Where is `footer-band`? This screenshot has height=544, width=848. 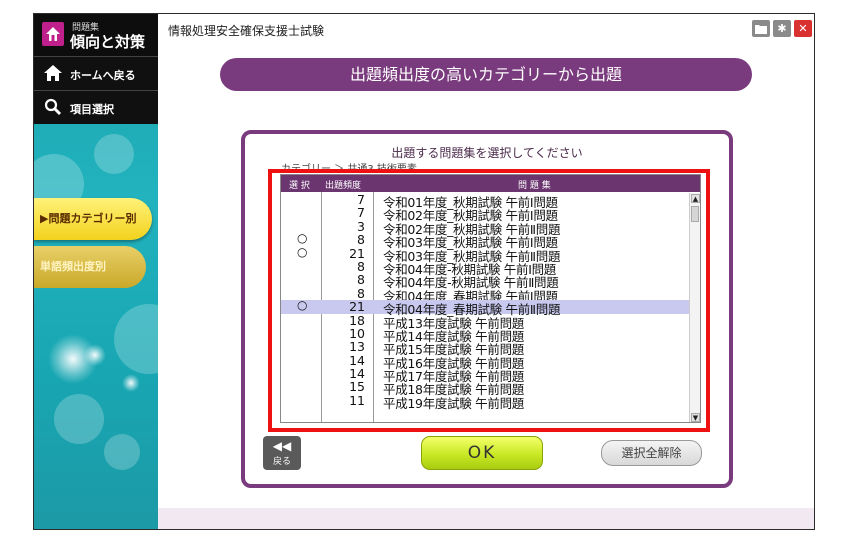 footer-band is located at coordinates (486, 518).